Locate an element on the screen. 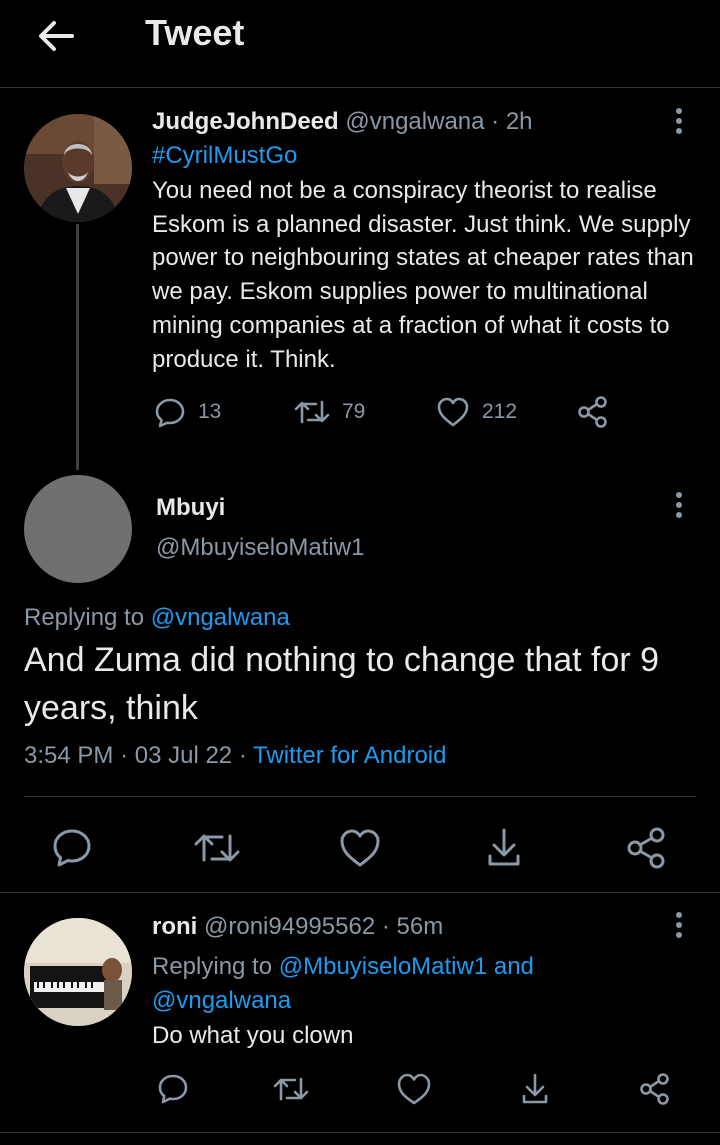 This screenshot has width=720, height=1145. reply-tweet-actions is located at coordinates (417, 1092).